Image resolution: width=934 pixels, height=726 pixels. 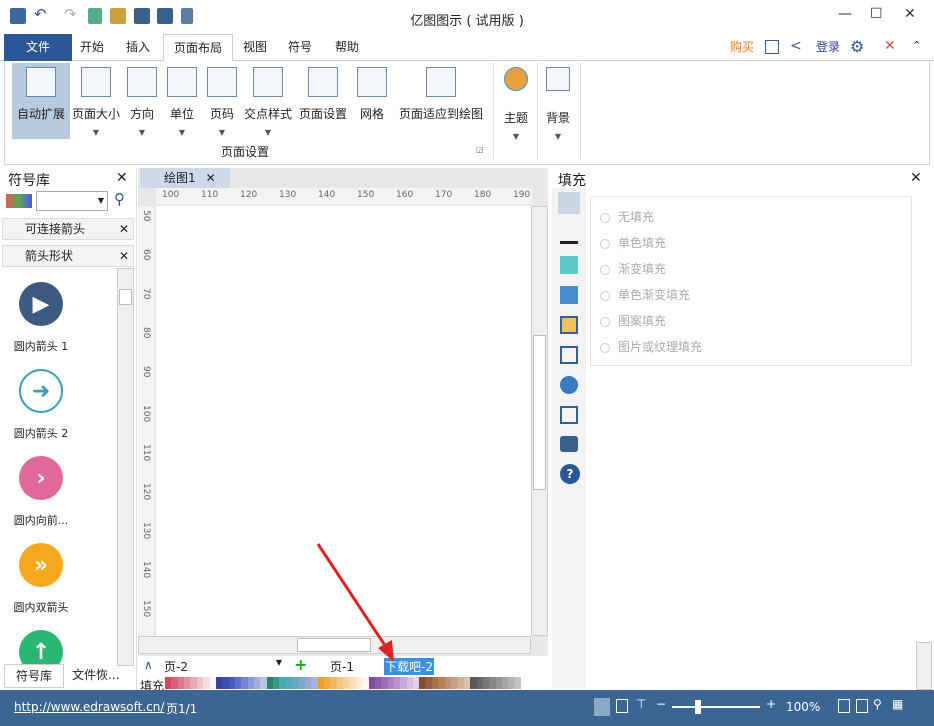 What do you see at coordinates (322, 114) in the screenshot?
I see `label: 页面设置` at bounding box center [322, 114].